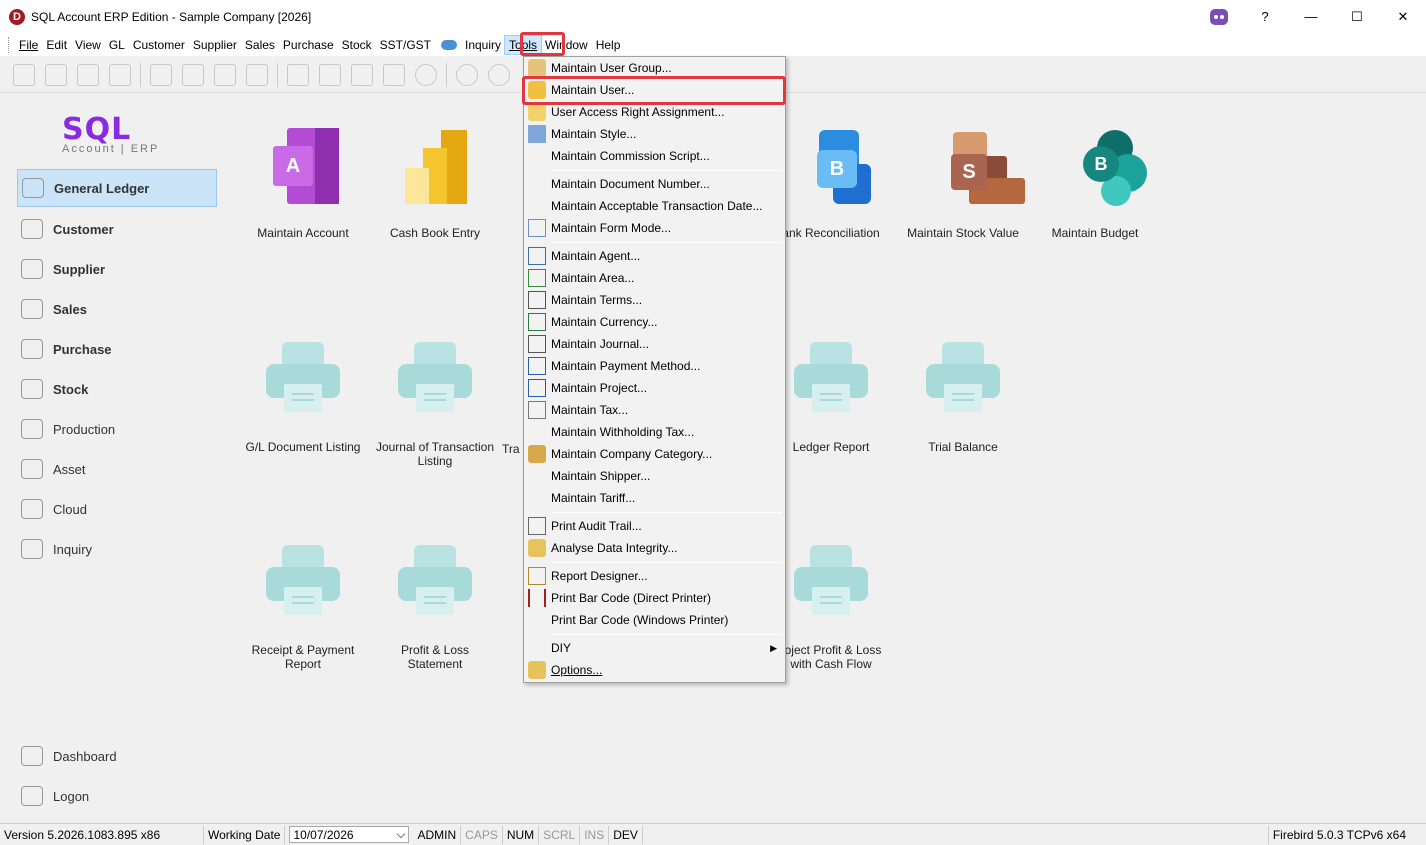 This screenshot has height=845, width=1426. I want to click on supplier-icon, so click(32, 269).